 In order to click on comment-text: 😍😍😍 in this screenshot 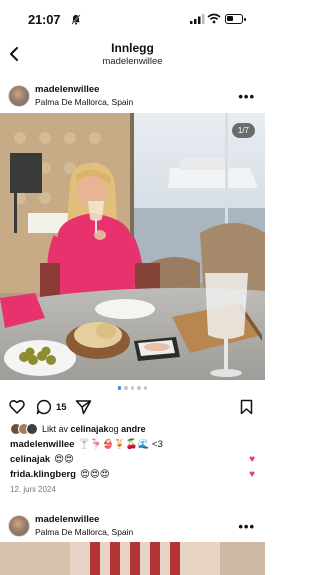, I will do `click(94, 474)`.